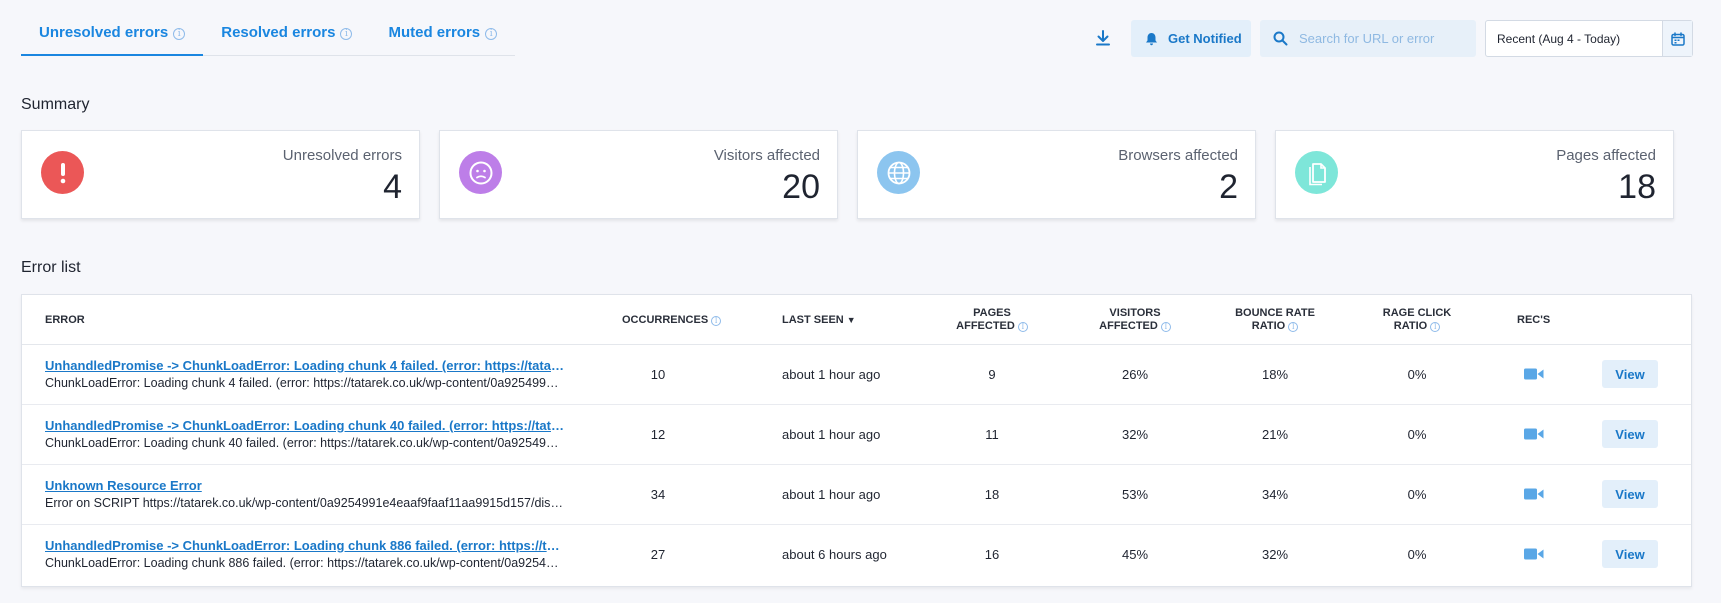 The image size is (1721, 603). I want to click on pages-affected-value: 16, so click(992, 554).